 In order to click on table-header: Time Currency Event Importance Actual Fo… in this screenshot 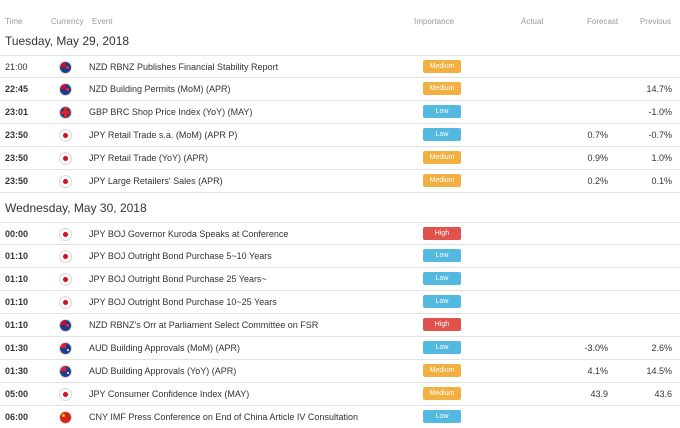, I will do `click(340, 14)`.